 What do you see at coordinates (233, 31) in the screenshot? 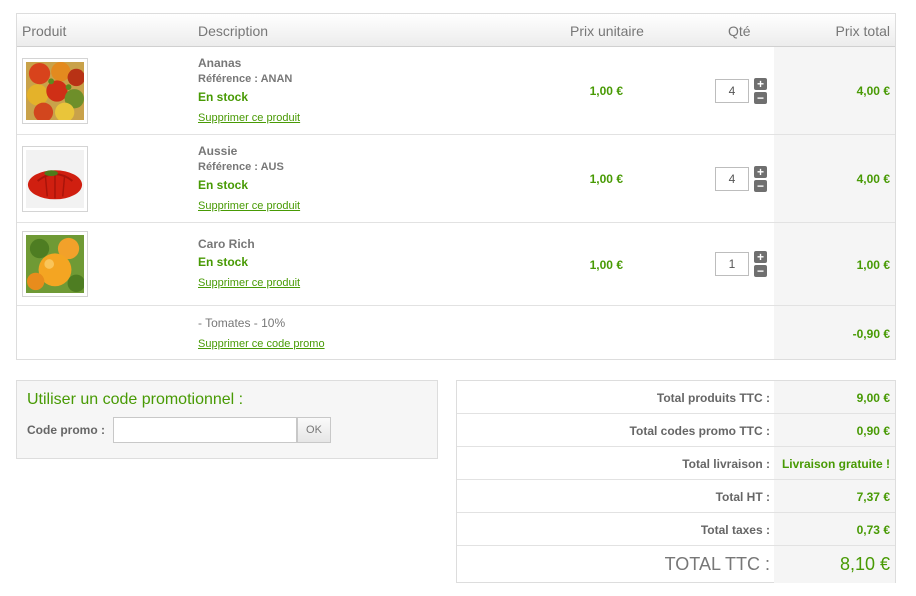
I see `column-header-description: Description` at bounding box center [233, 31].